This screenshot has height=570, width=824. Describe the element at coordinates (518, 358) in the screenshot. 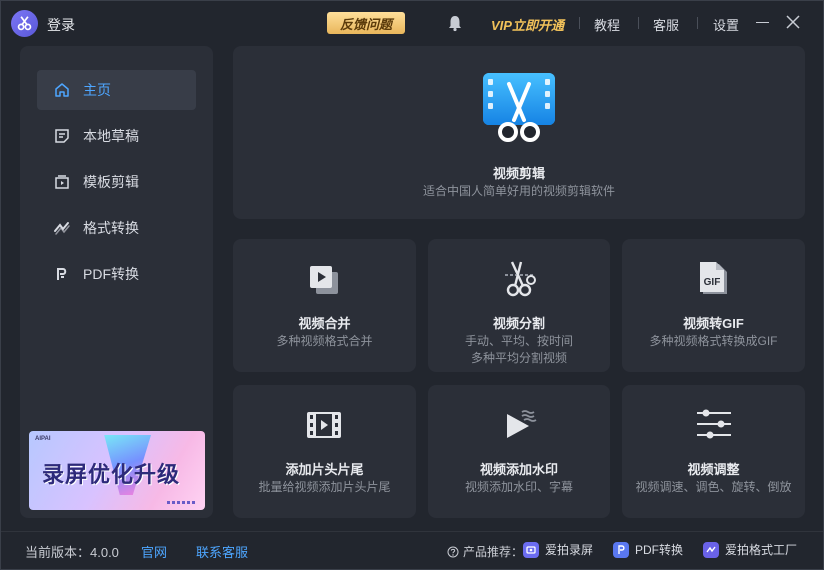

I see `card-desc-secondary: 多种平均分割视频` at that location.